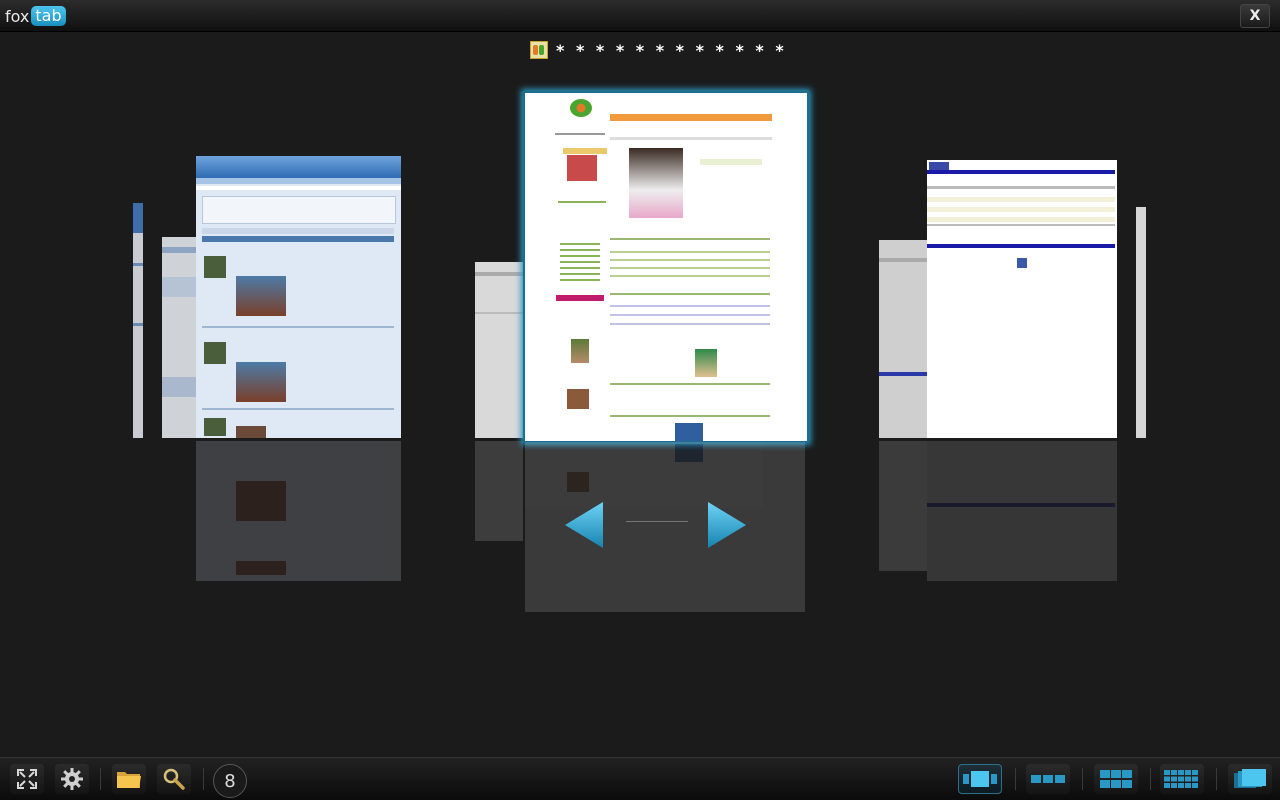  What do you see at coordinates (727, 525) in the screenshot?
I see `next-tab-arrow-icon` at bounding box center [727, 525].